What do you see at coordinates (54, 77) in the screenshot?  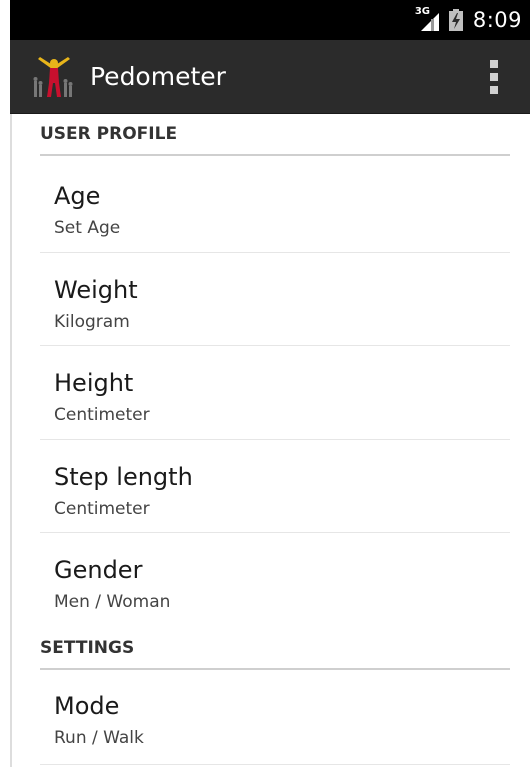 I see `runner-icon` at bounding box center [54, 77].